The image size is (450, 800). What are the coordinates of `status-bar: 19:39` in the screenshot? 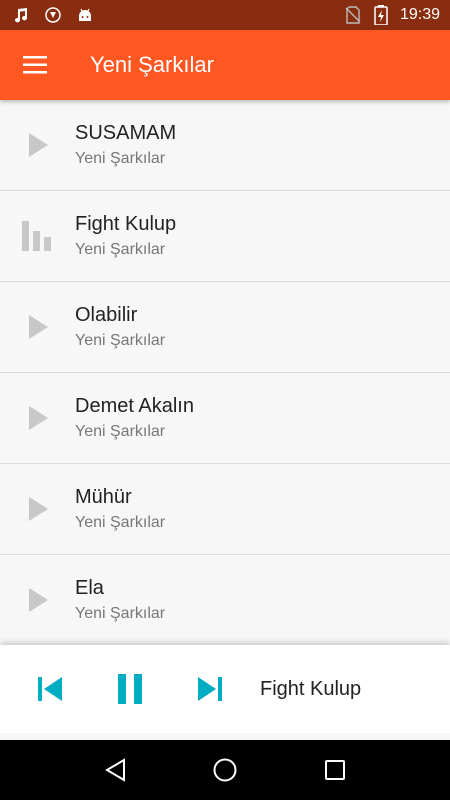 It's located at (225, 15).